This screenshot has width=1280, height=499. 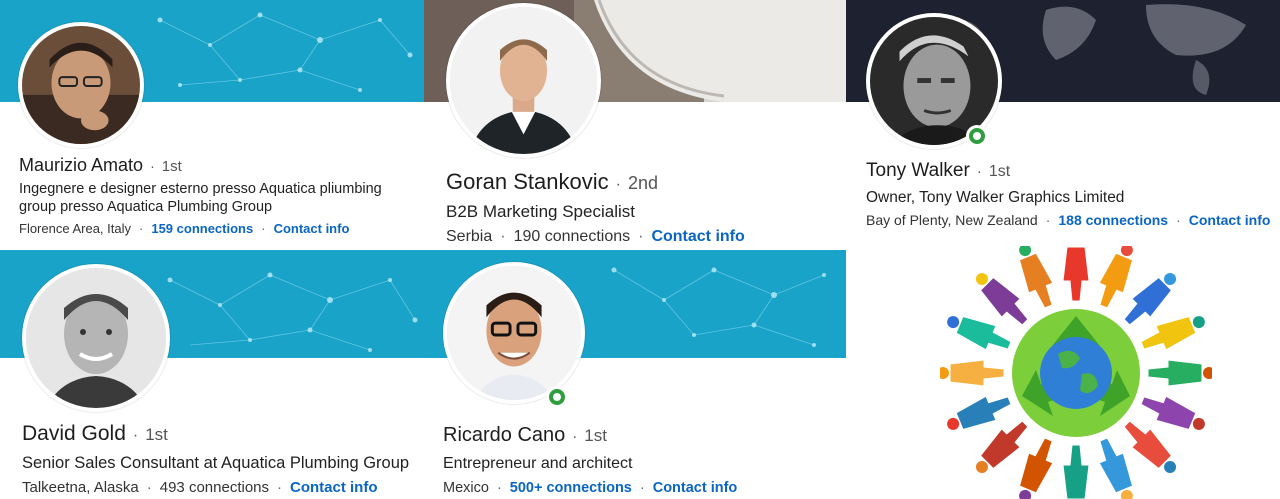 I want to click on connections-link: 188 connections, so click(x=1113, y=220).